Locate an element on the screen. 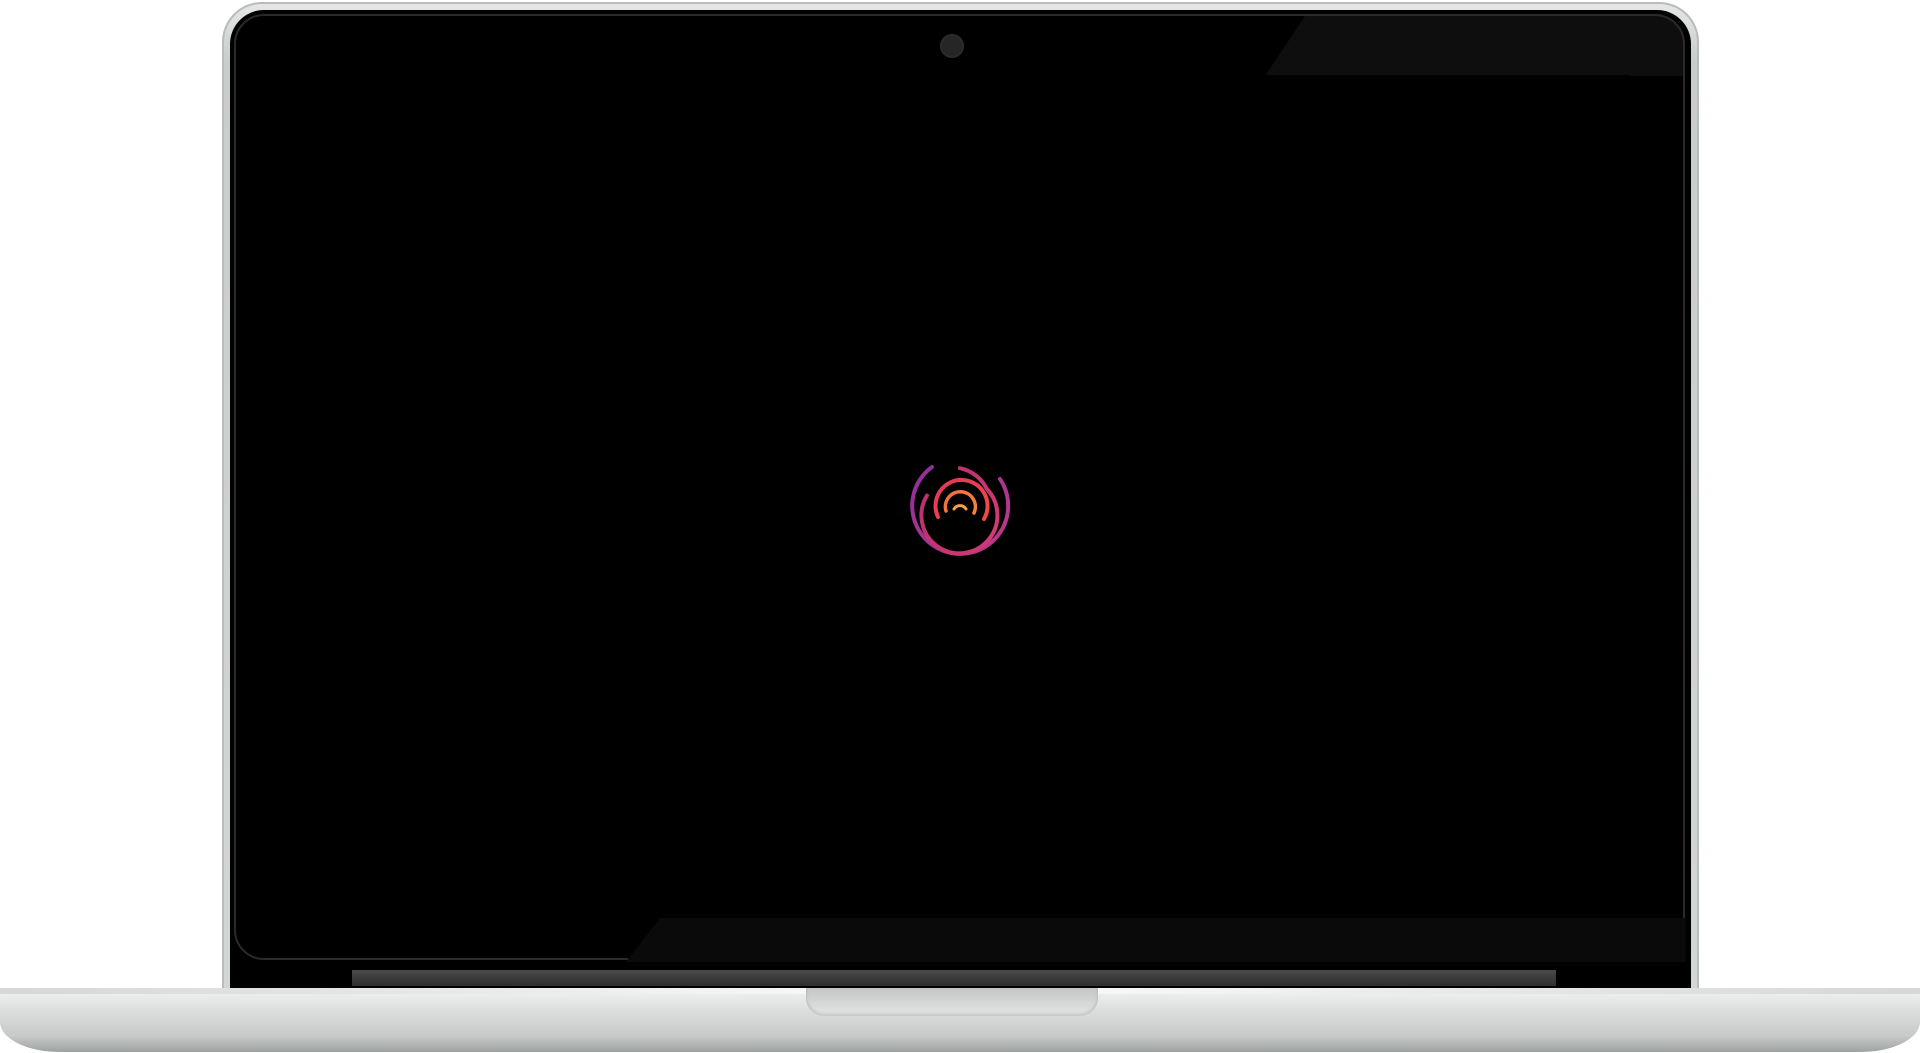 This screenshot has width=1920, height=1053. lid-open-notch is located at coordinates (952, 1002).